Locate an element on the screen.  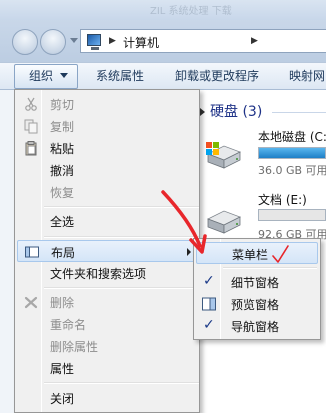
menu-item-label: 关闭 is located at coordinates (62, 399).